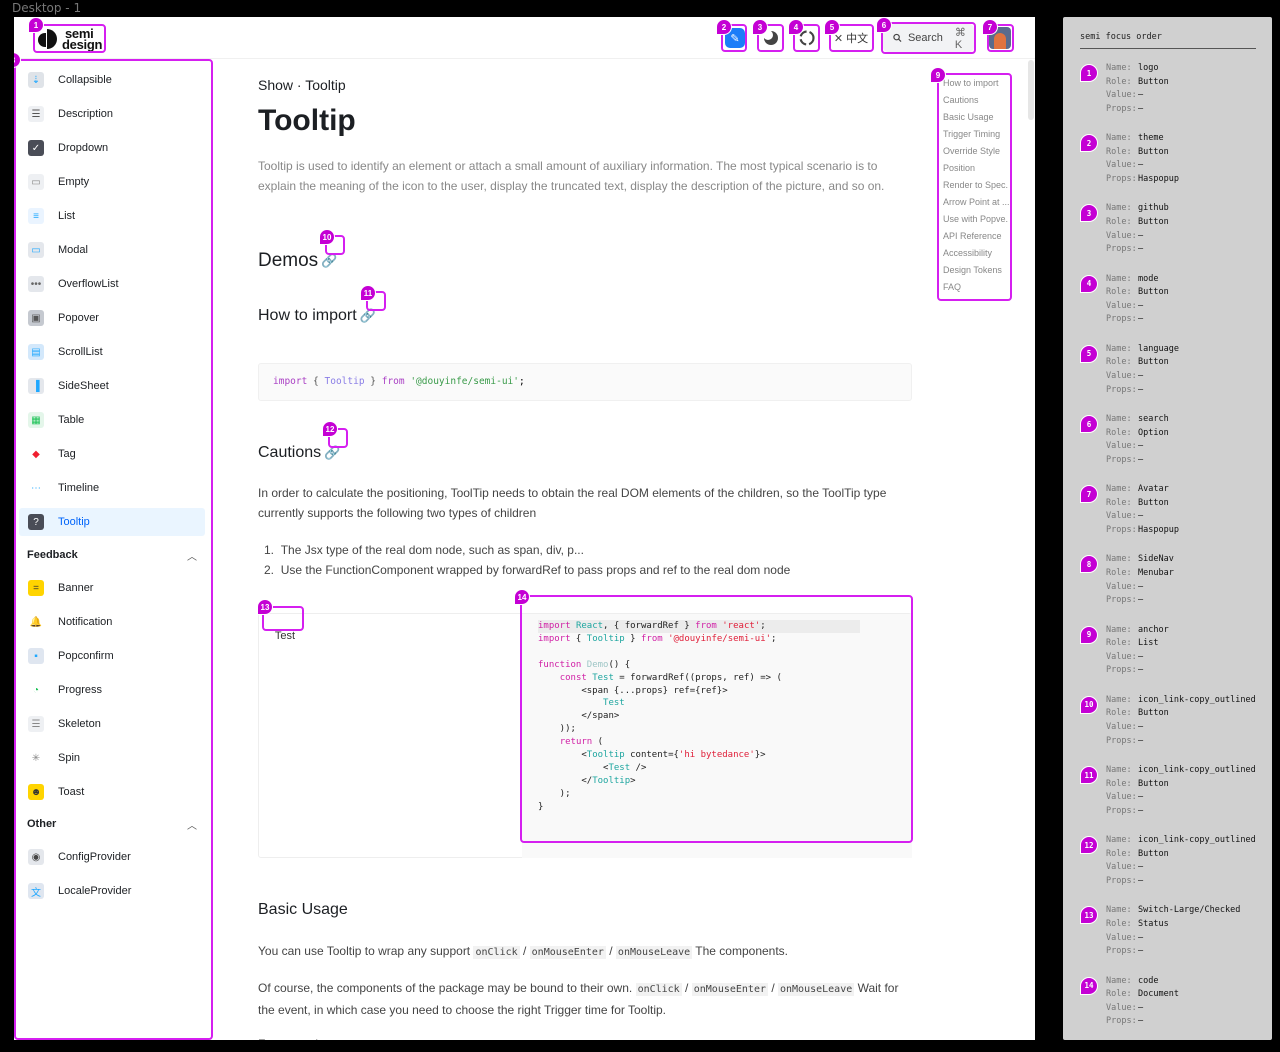  What do you see at coordinates (112, 555) in the screenshot?
I see `nav-group-feedback: Feedback ︿` at bounding box center [112, 555].